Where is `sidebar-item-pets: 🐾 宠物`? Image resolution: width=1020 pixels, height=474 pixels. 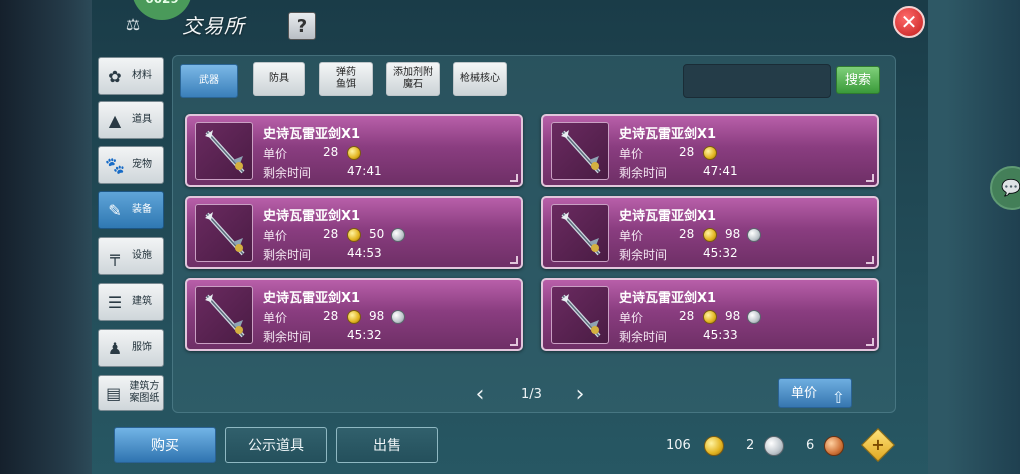 sidebar-item-pets: 🐾 宠物 is located at coordinates (131, 165).